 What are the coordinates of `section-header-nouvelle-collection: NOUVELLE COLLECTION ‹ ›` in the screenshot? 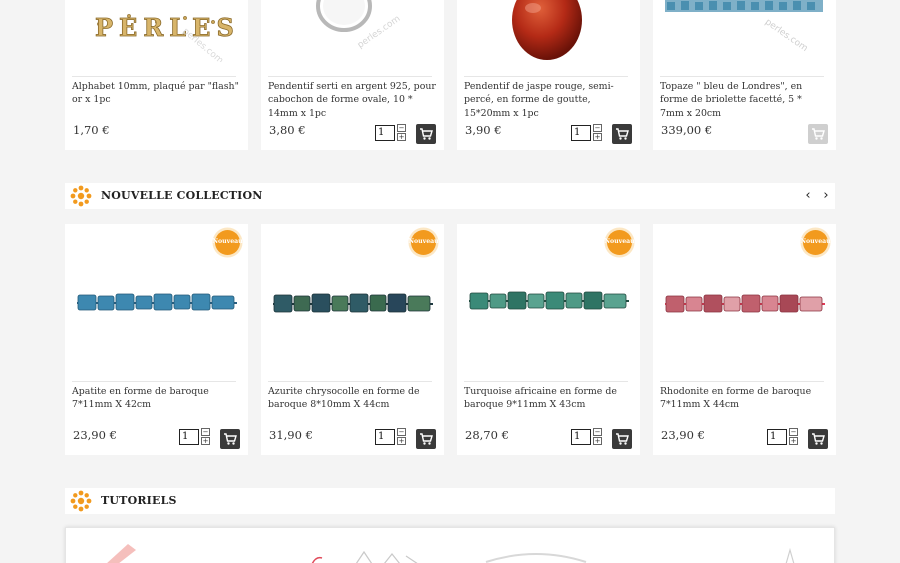 It's located at (450, 196).